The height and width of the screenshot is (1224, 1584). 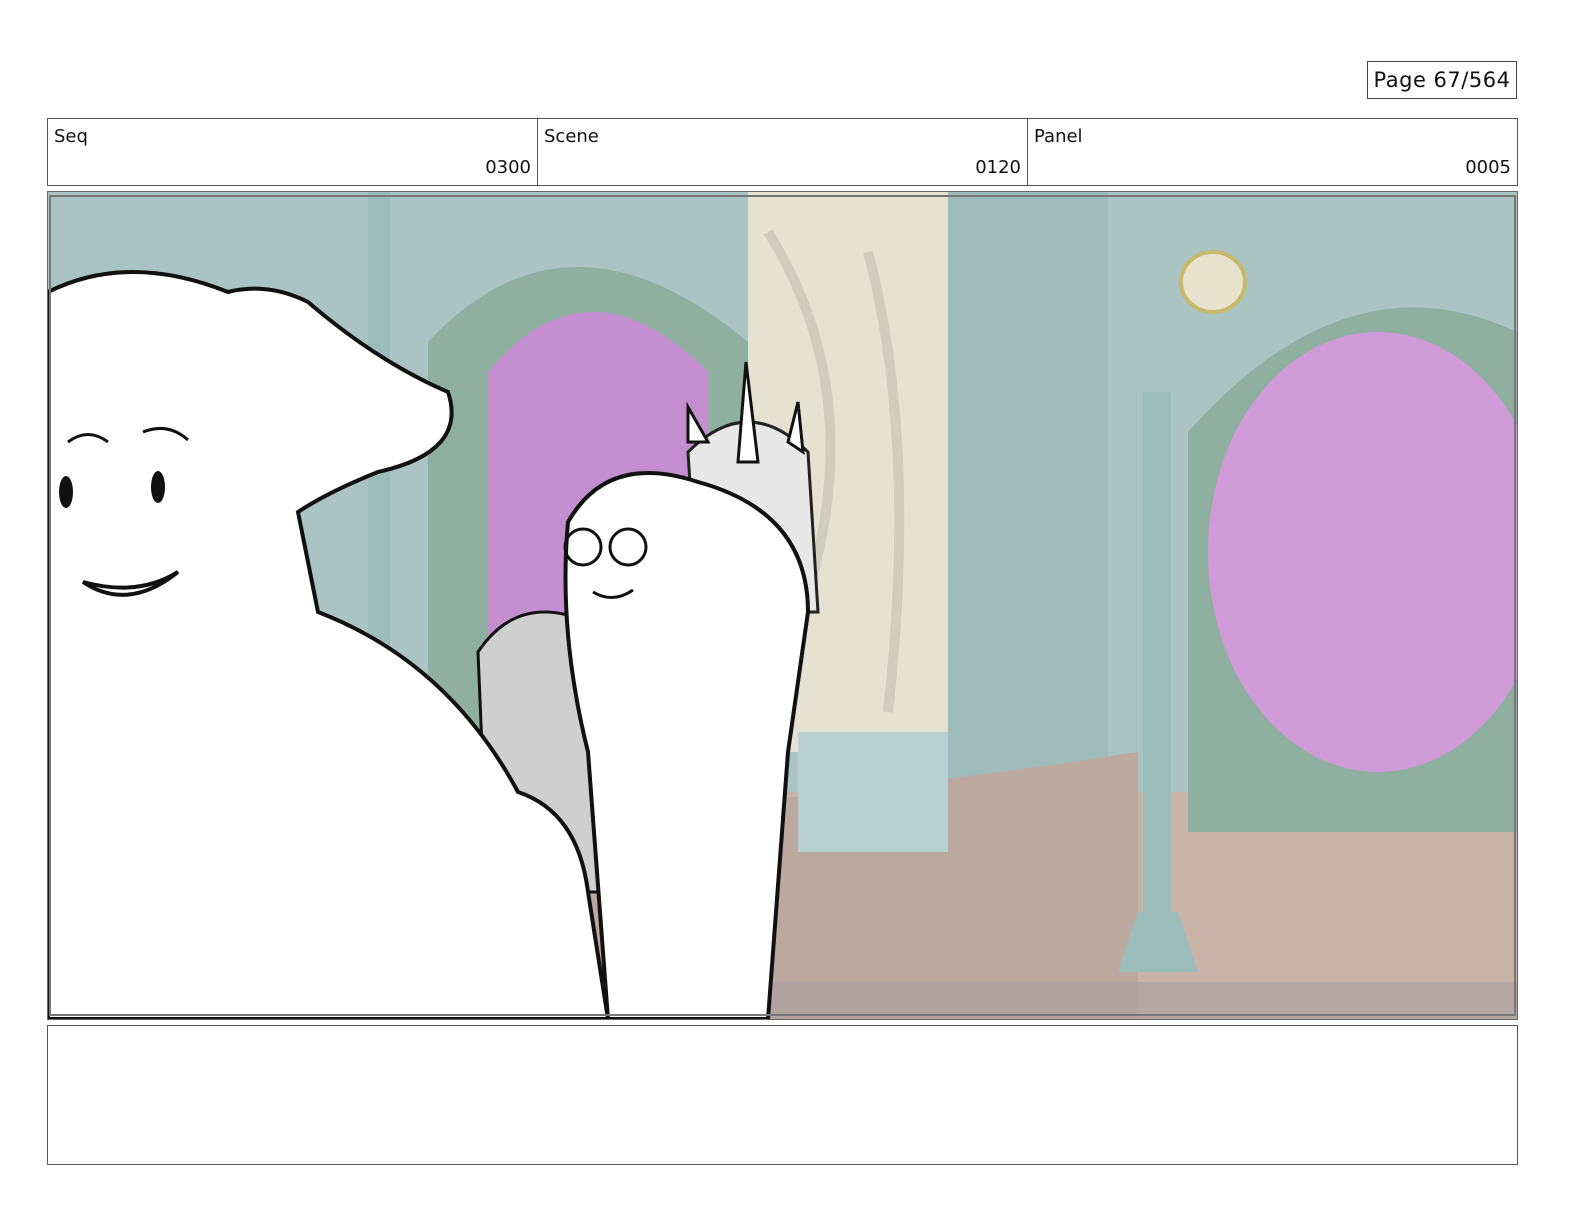 What do you see at coordinates (1028, 492) in the screenshot?
I see `right-panel` at bounding box center [1028, 492].